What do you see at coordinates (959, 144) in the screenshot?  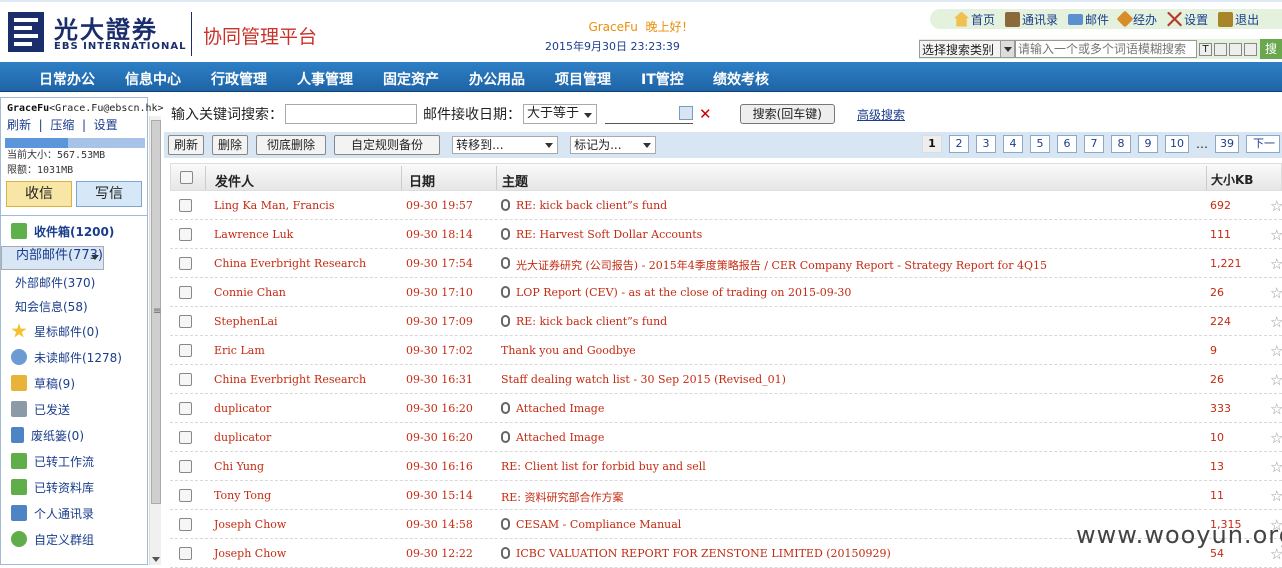 I see `page-2: 2` at bounding box center [959, 144].